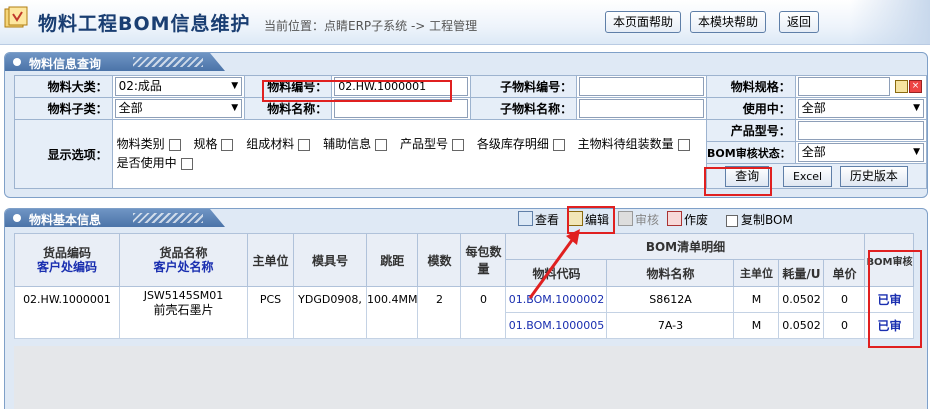 The height and width of the screenshot is (409, 930). What do you see at coordinates (751, 108) in the screenshot?
I see `in-use-label: 使用中：` at bounding box center [751, 108].